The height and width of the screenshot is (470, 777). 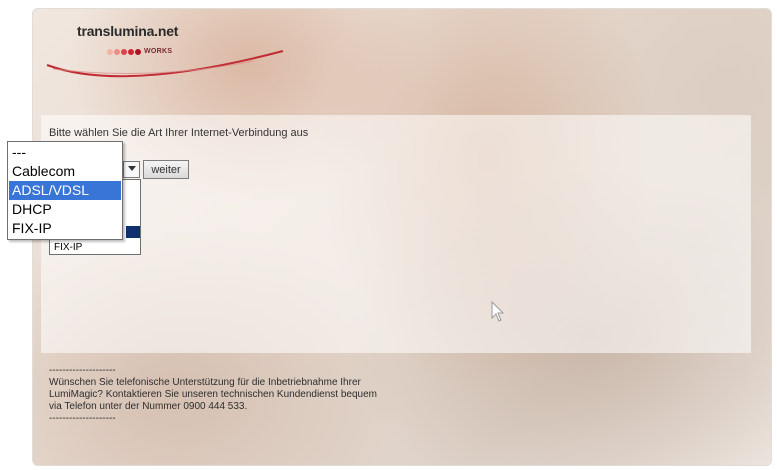 What do you see at coordinates (498, 311) in the screenshot?
I see `mouse-cursor-icon` at bounding box center [498, 311].